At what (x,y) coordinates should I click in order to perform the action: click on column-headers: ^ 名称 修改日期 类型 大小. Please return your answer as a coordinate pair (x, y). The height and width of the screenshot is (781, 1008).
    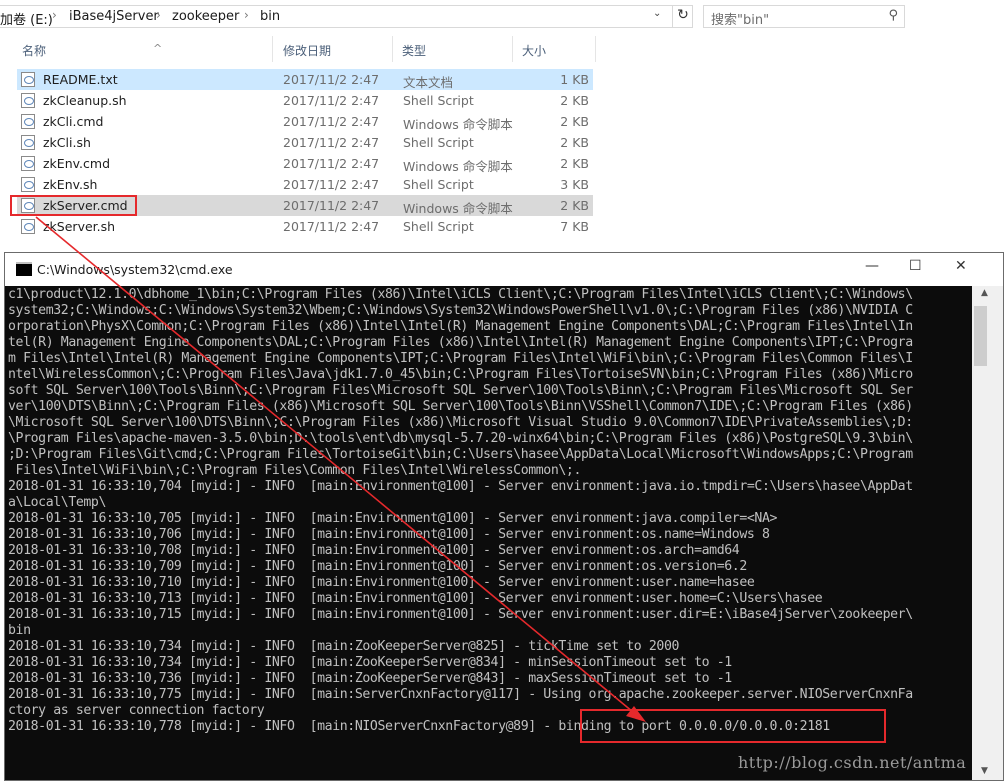
    Looking at the image, I should click on (303, 49).